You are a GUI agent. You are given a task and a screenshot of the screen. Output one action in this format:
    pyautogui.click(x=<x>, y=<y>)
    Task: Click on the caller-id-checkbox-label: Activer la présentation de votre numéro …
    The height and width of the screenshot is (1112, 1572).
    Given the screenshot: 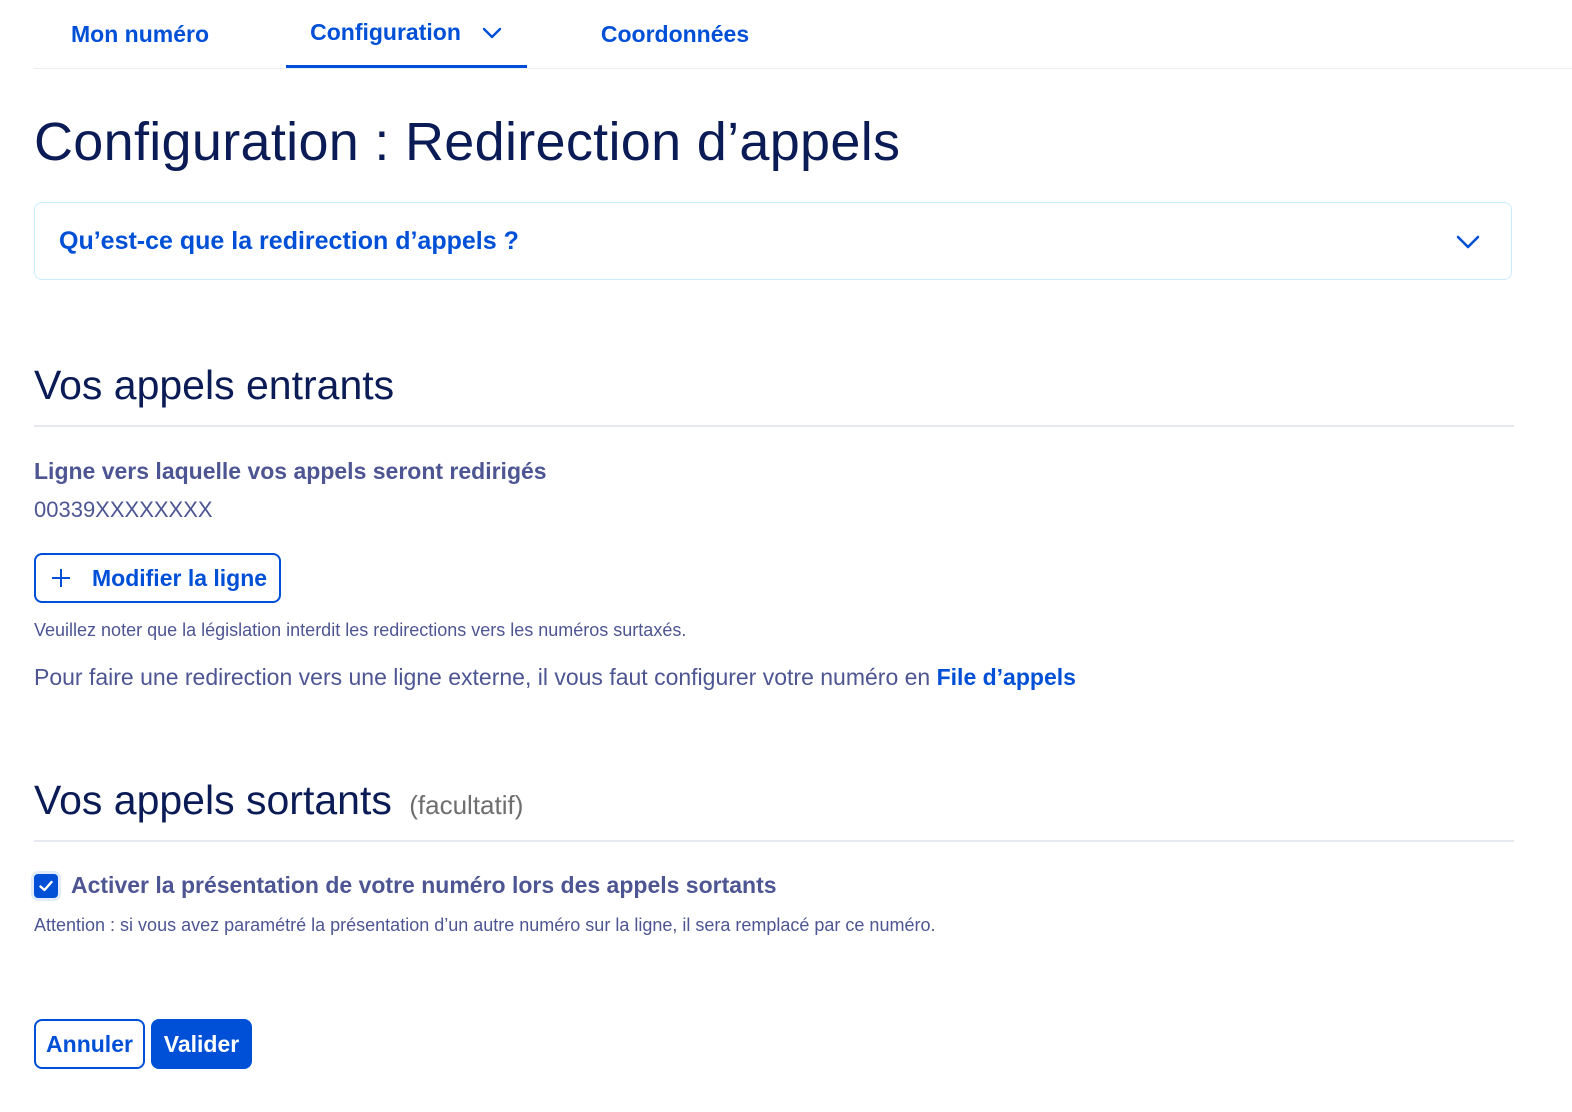 What is the action you would take?
    pyautogui.click(x=424, y=885)
    